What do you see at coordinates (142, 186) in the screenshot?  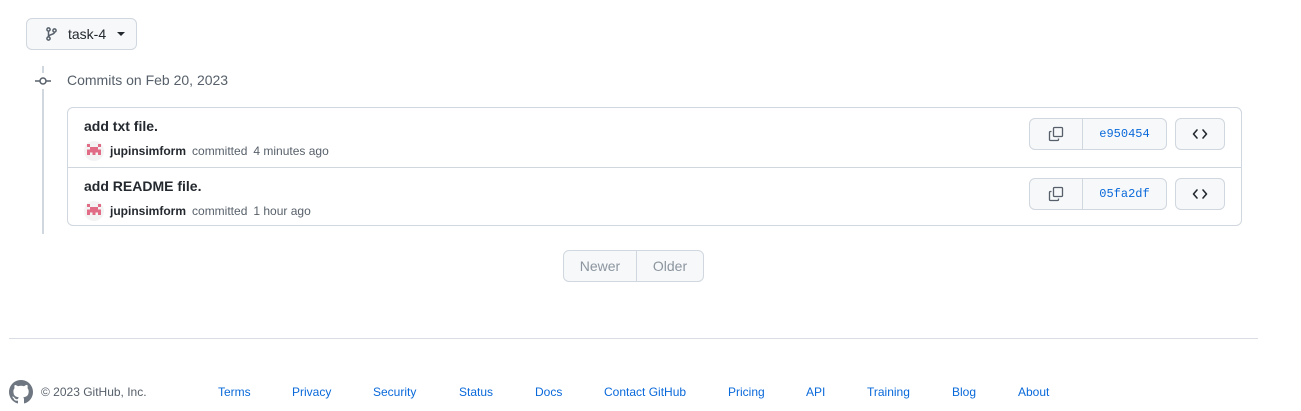 I see `commit-message-link: add README file.` at bounding box center [142, 186].